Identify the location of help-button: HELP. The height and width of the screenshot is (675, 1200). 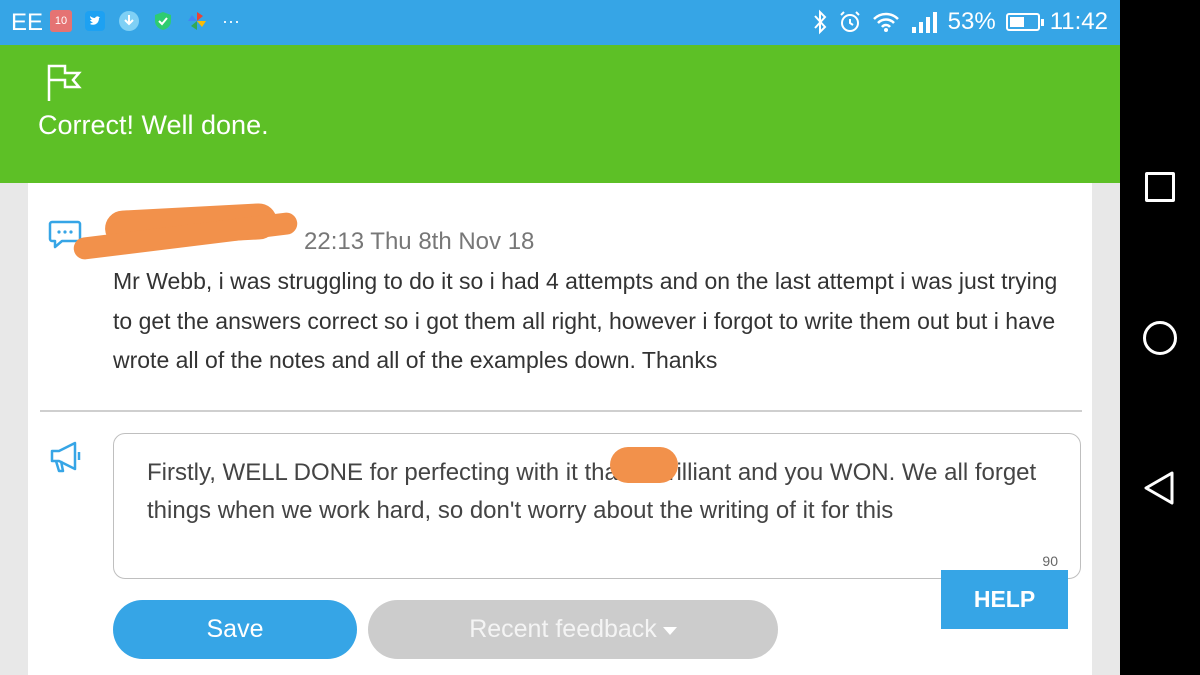
(1004, 599).